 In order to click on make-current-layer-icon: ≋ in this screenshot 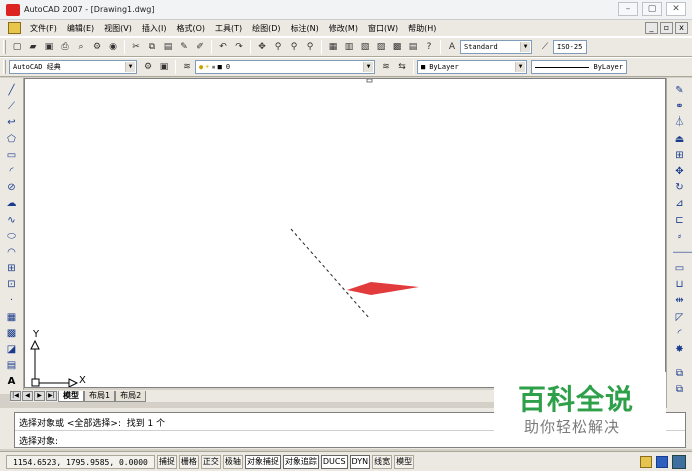, I will do `click(386, 67)`.